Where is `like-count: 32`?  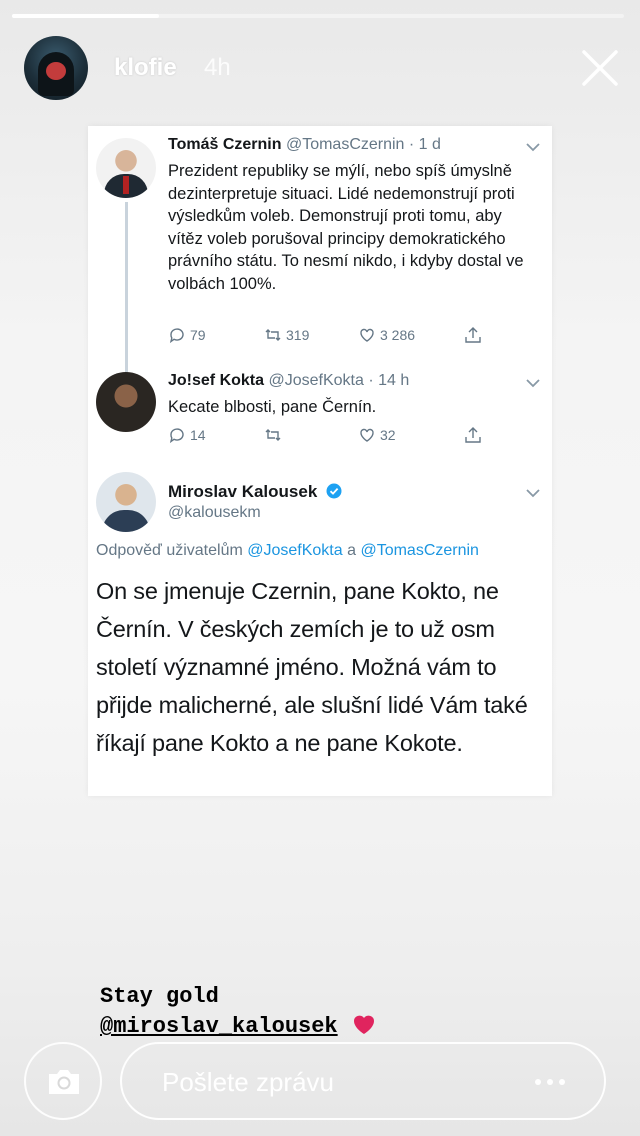
like-count: 32 is located at coordinates (388, 435).